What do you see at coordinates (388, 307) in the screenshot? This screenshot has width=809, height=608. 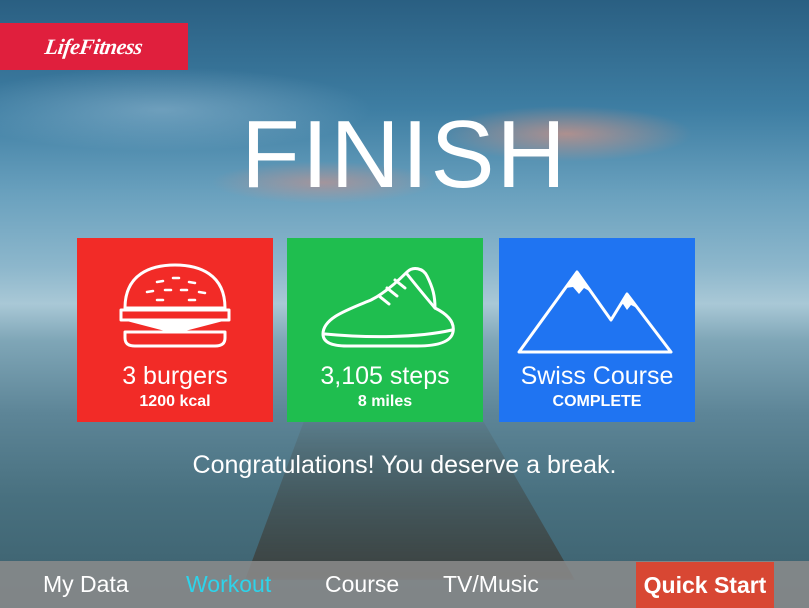 I see `sneaker-icon` at bounding box center [388, 307].